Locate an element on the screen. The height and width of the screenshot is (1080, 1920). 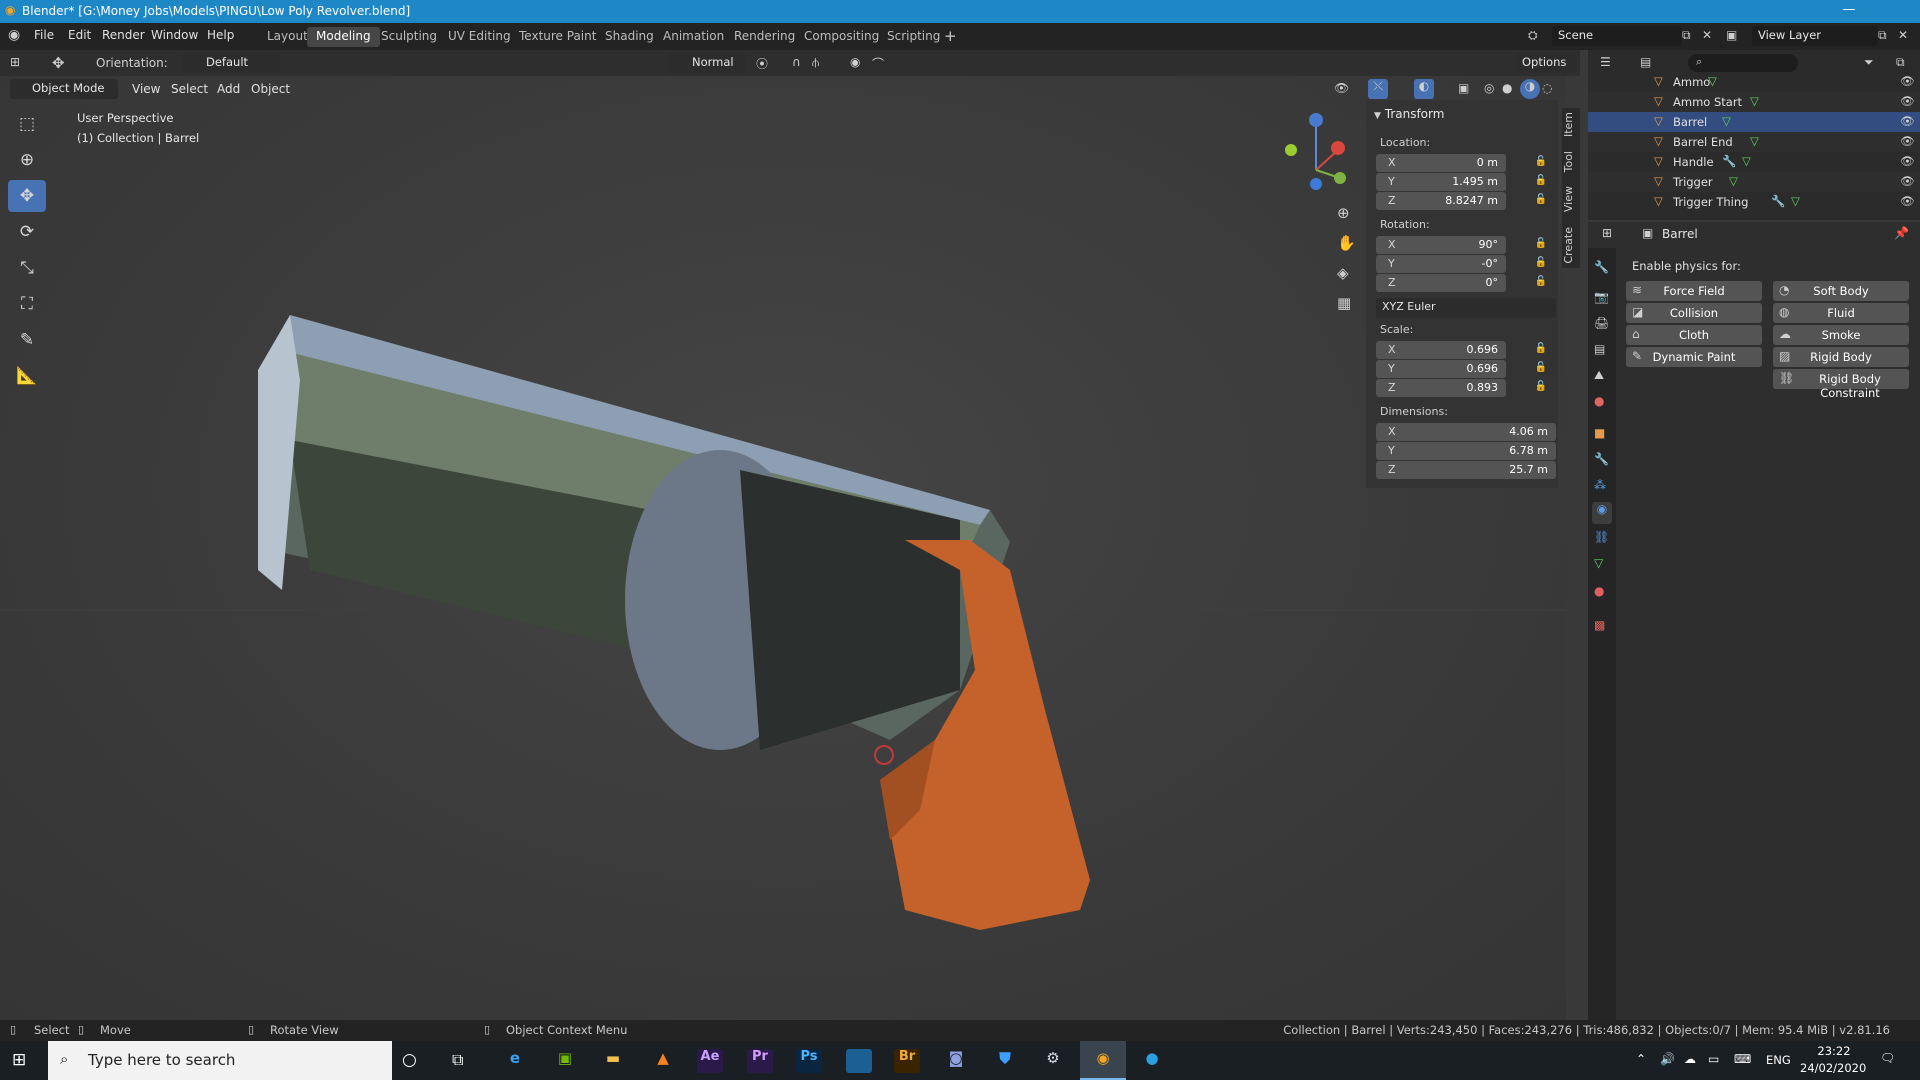
outliner-type-icon: ☰ is located at coordinates (1605, 62).